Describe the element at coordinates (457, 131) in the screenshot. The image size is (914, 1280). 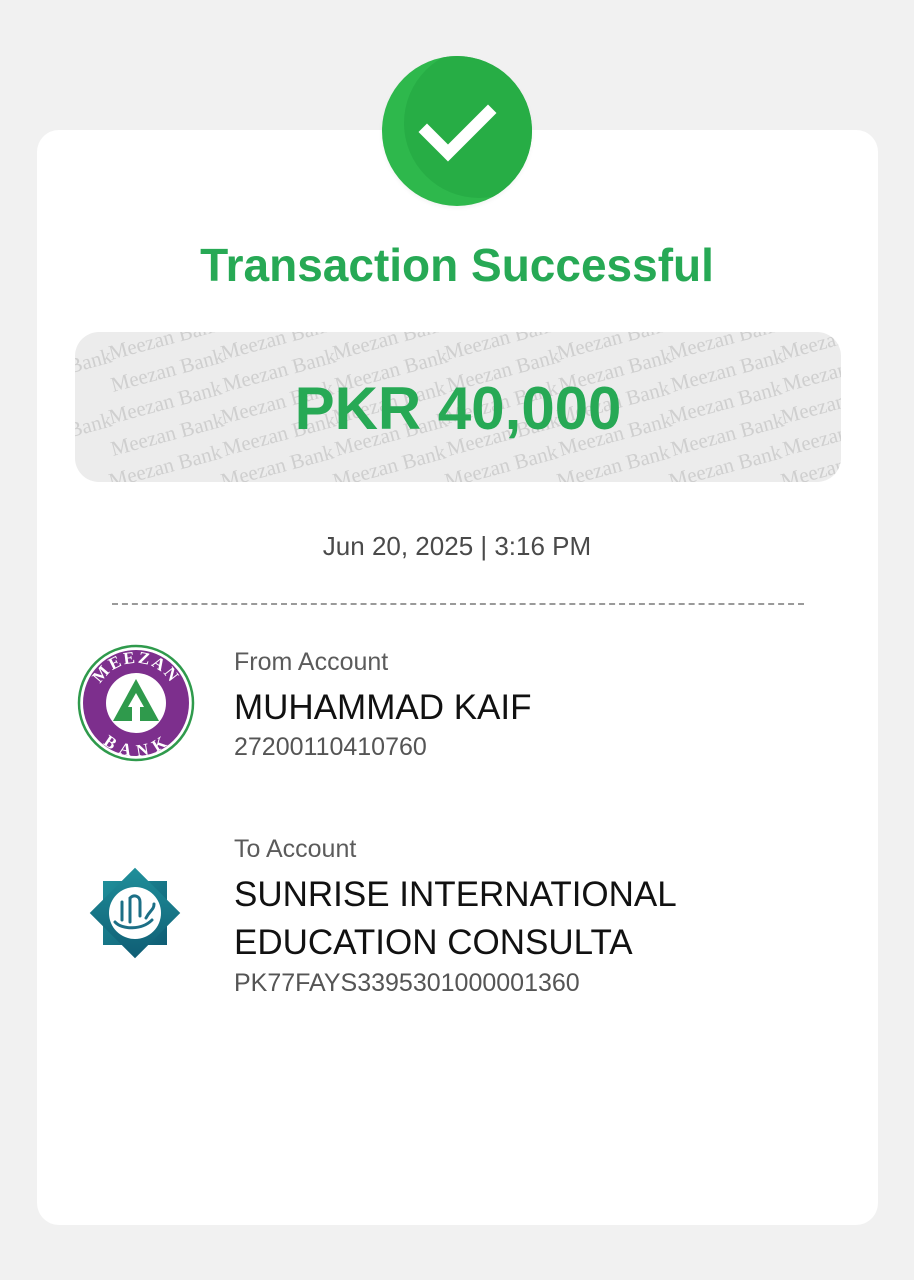
I see `success-checkmark-icon` at that location.